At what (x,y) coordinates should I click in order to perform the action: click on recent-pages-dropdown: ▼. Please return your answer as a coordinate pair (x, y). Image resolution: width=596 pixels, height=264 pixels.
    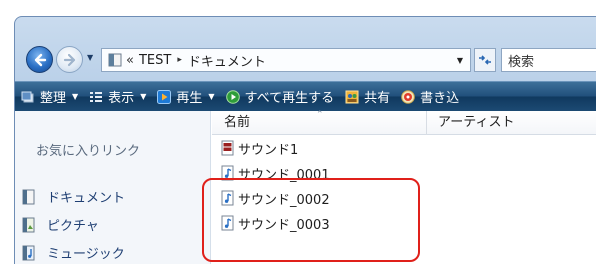
    Looking at the image, I should click on (92, 59).